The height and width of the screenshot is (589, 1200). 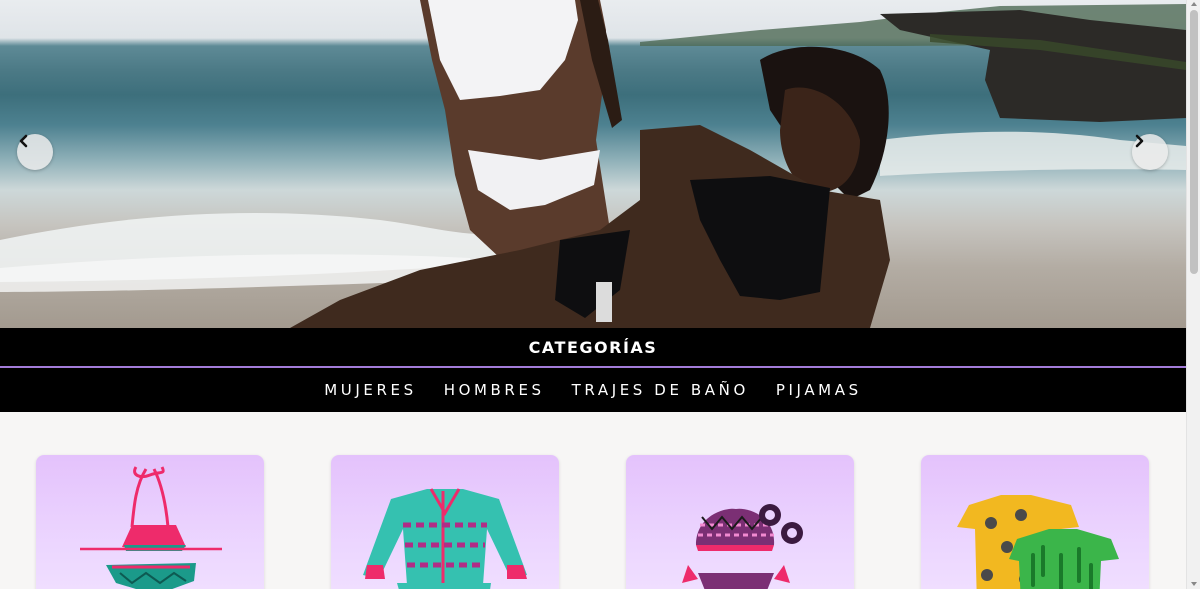 I want to click on scroll-up-icon, so click(x=1194, y=4).